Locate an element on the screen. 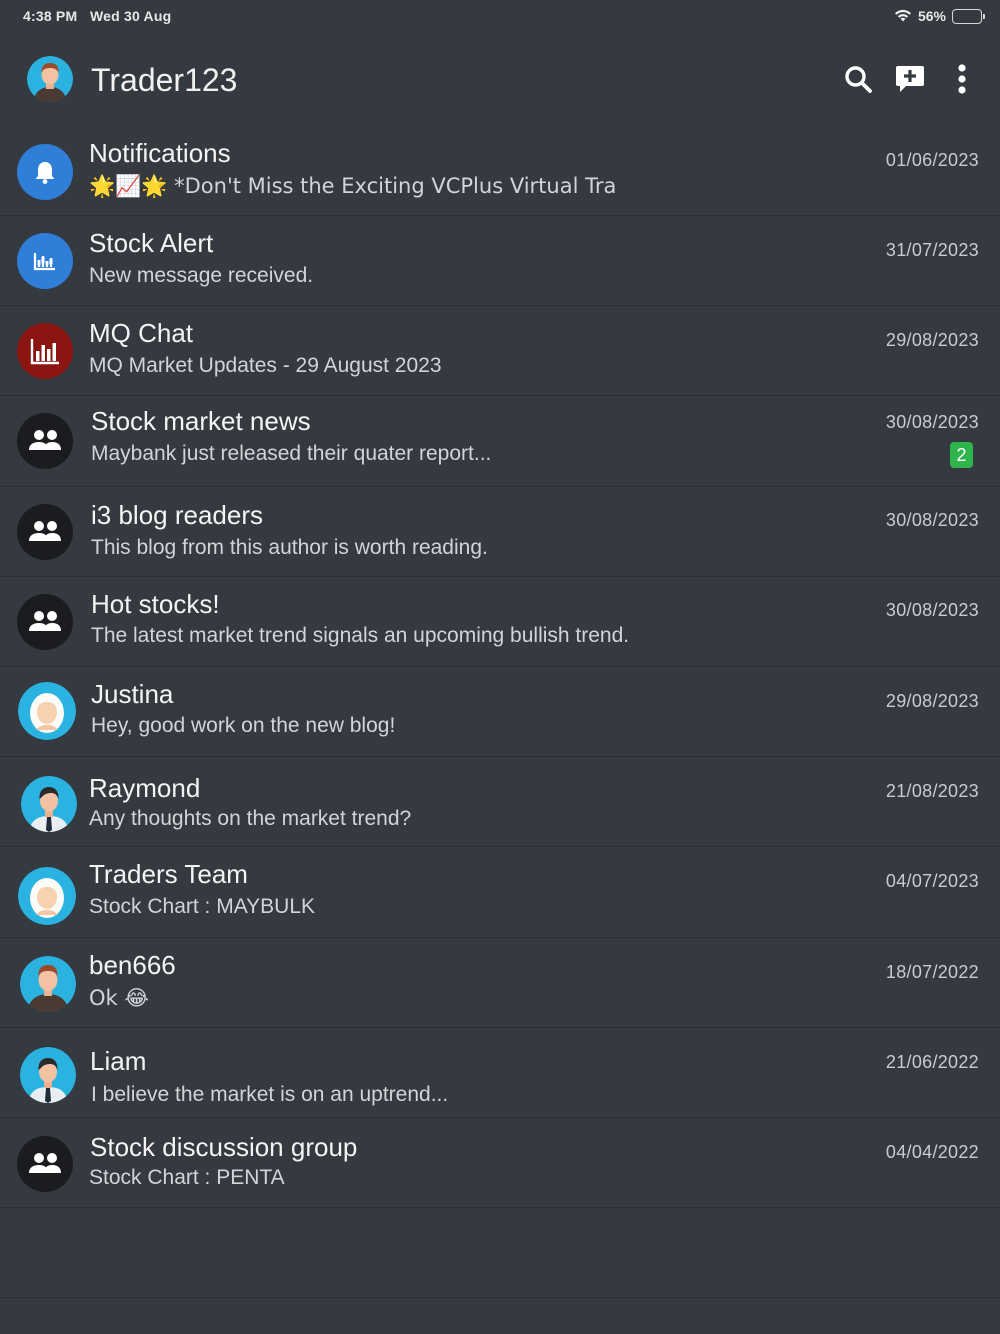 The image size is (1000, 1334). bar-chart-icon is located at coordinates (44, 352).